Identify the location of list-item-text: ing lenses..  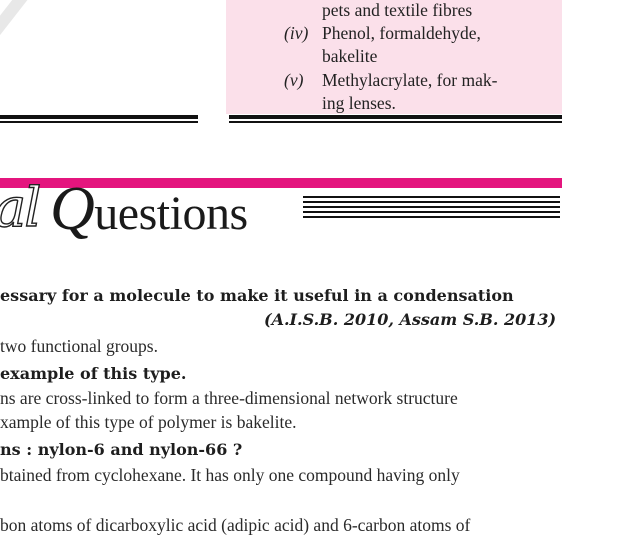
(359, 103).